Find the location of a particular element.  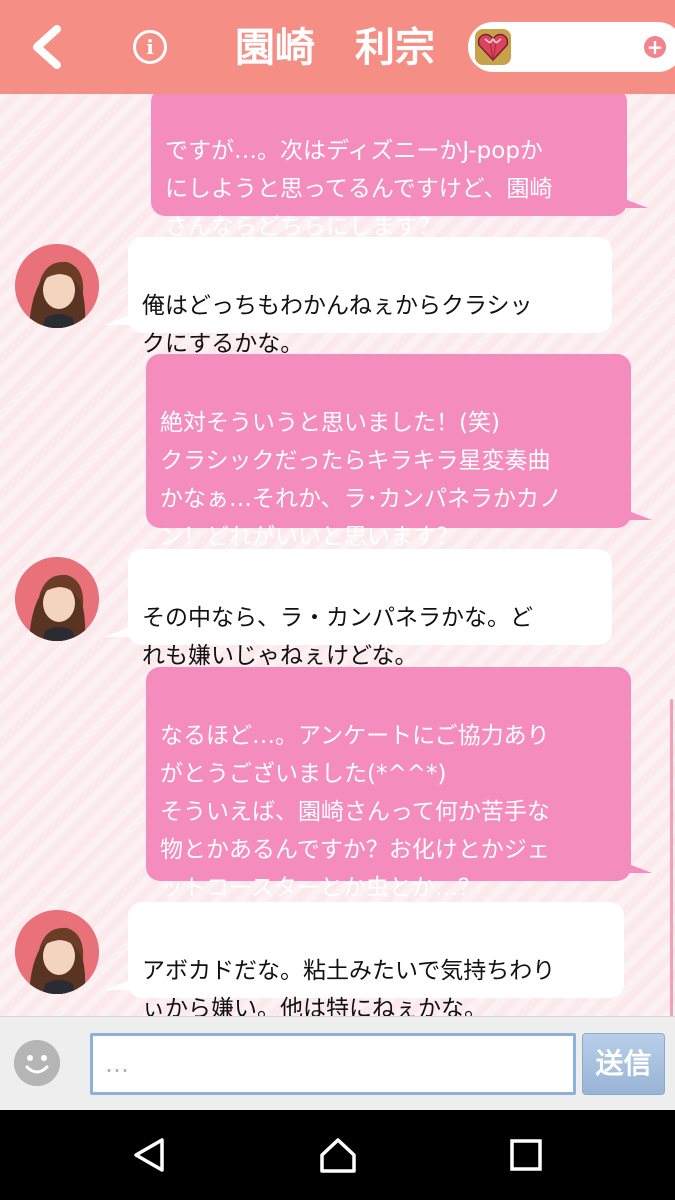

message-text: 俺はどっちもわかんねぇからクラシッ クにするかな。 is located at coordinates (337, 325).